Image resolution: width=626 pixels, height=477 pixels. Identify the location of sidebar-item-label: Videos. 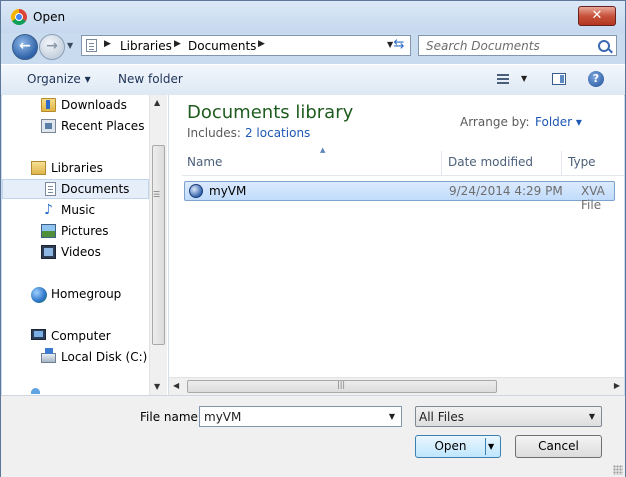
(81, 252).